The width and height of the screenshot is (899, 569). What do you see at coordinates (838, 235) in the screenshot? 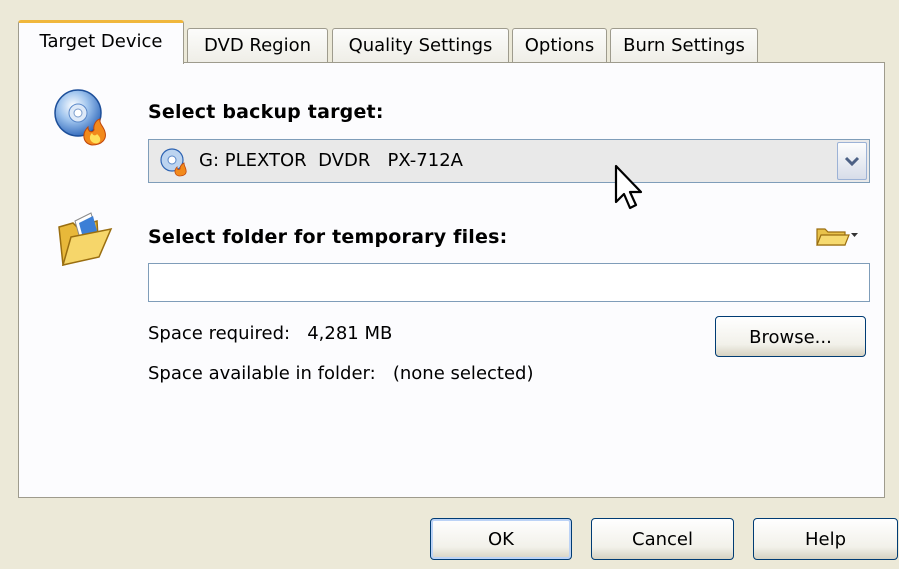
I see `folder-menu-icon` at bounding box center [838, 235].